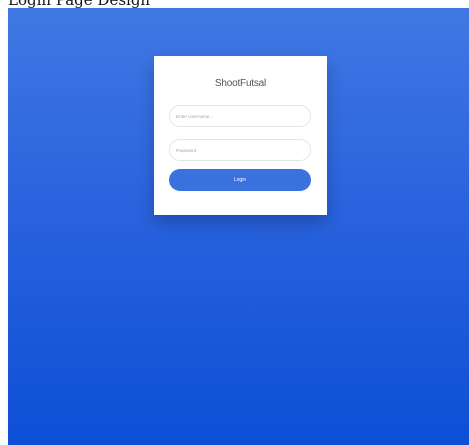  Describe the element at coordinates (240, 150) in the screenshot. I see `password-input` at that location.